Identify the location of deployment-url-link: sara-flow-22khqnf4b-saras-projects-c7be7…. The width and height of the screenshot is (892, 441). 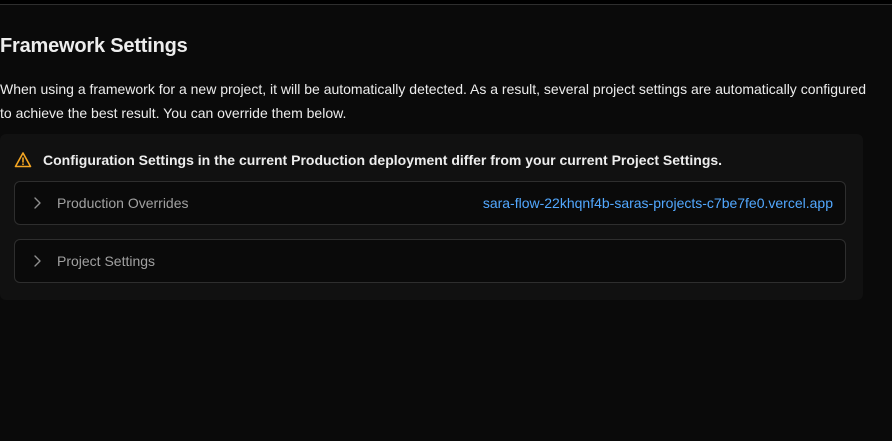
(658, 203).